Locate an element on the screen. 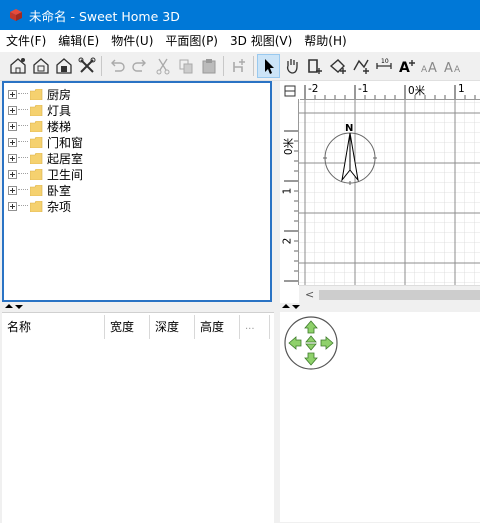 This screenshot has width=480, height=523. column-header-width: 宽度 is located at coordinates (127, 327).